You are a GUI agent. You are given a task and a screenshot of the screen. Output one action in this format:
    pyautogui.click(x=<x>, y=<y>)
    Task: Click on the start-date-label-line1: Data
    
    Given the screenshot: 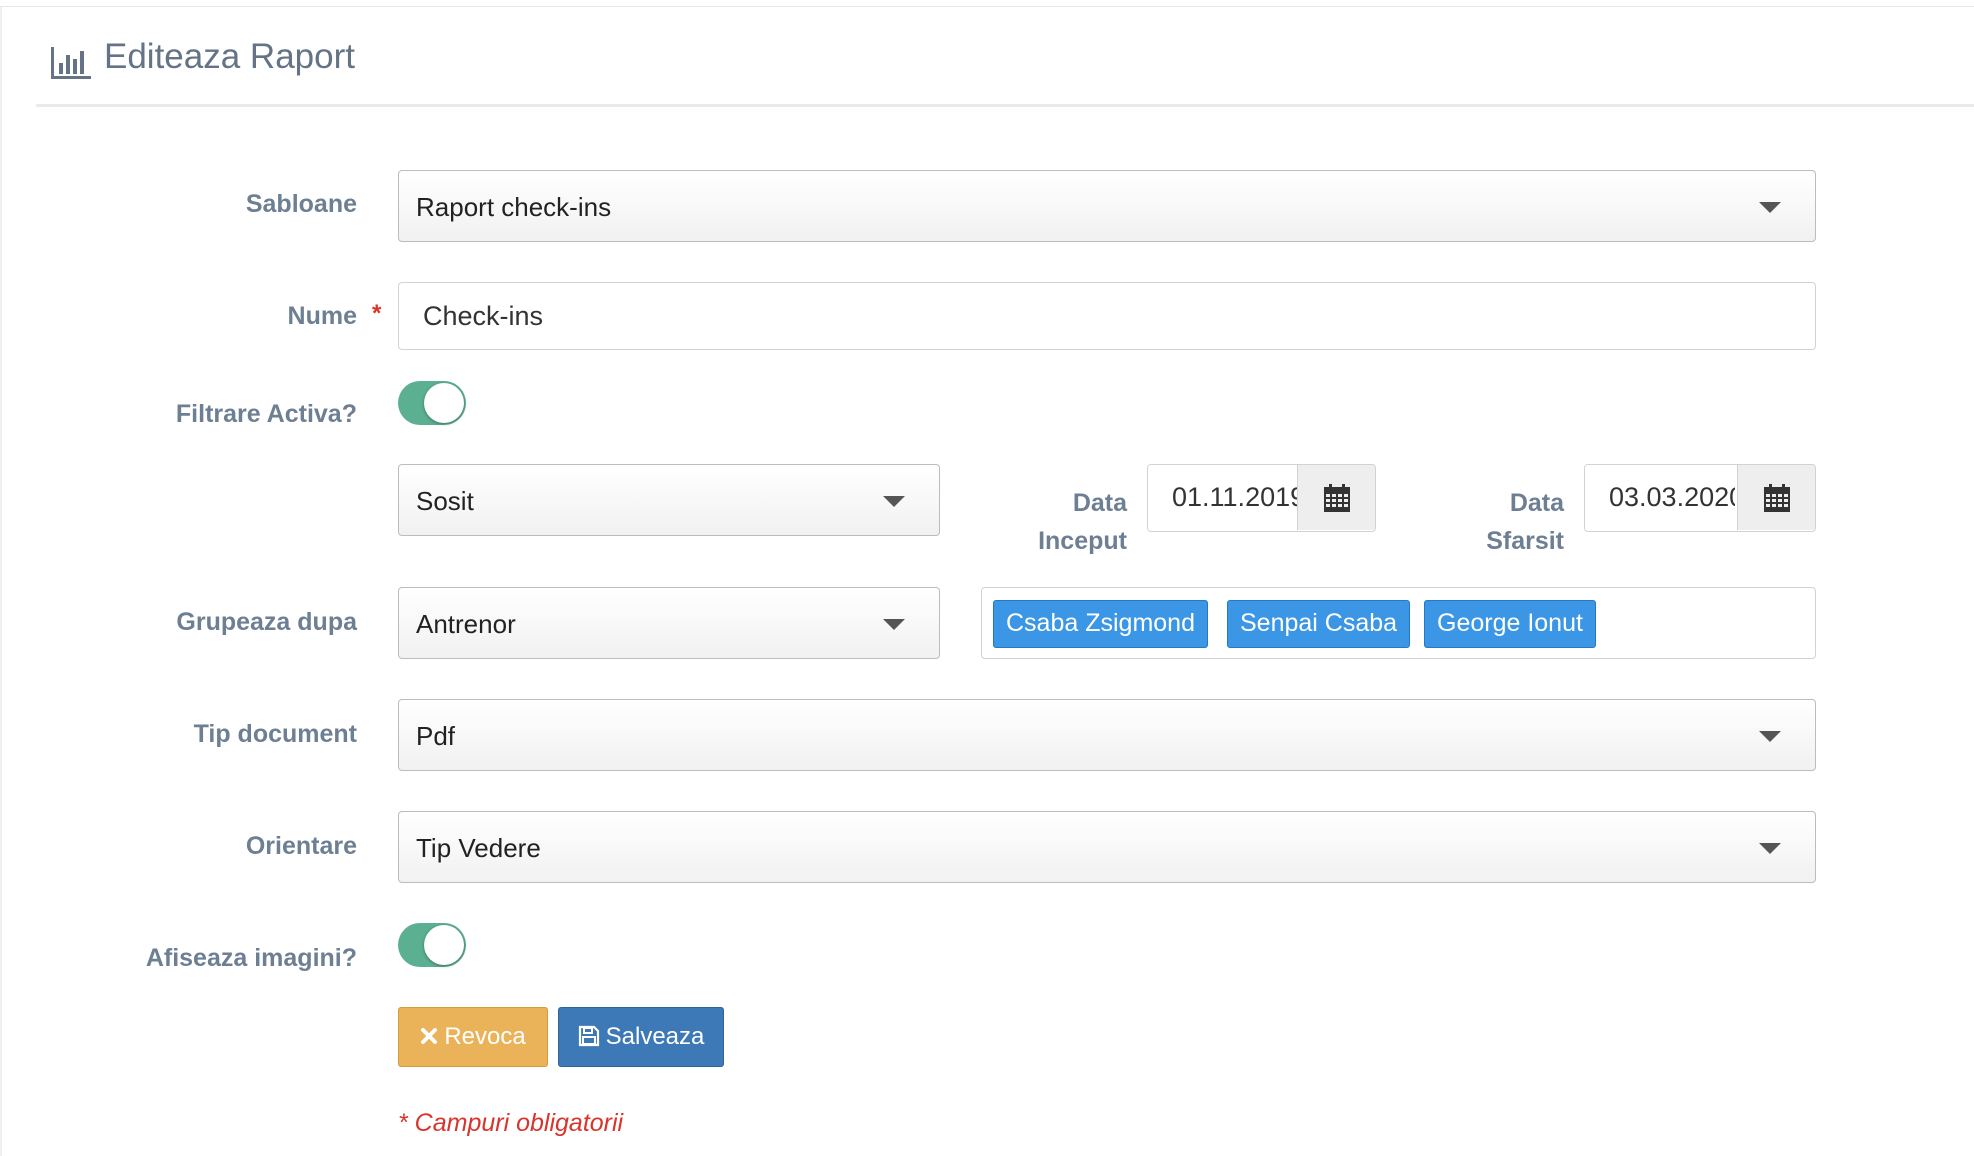 What is the action you would take?
    pyautogui.click(x=1099, y=503)
    